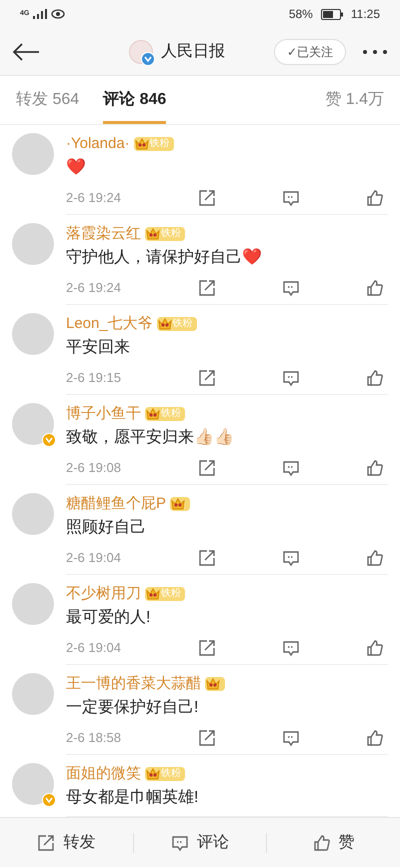  Describe the element at coordinates (116, 504) in the screenshot. I see `username: 糖醋鲤鱼个屁P` at that location.